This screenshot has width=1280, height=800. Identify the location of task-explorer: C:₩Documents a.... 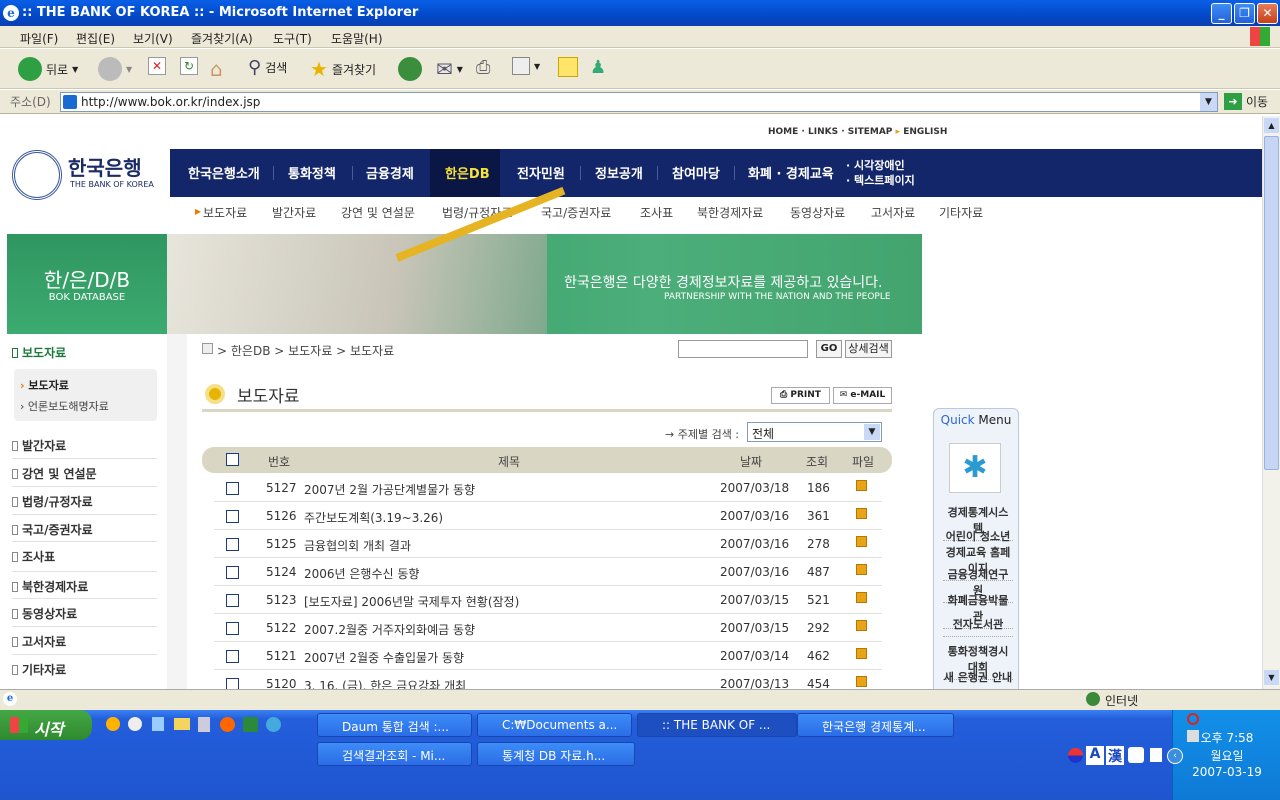
(554, 725).